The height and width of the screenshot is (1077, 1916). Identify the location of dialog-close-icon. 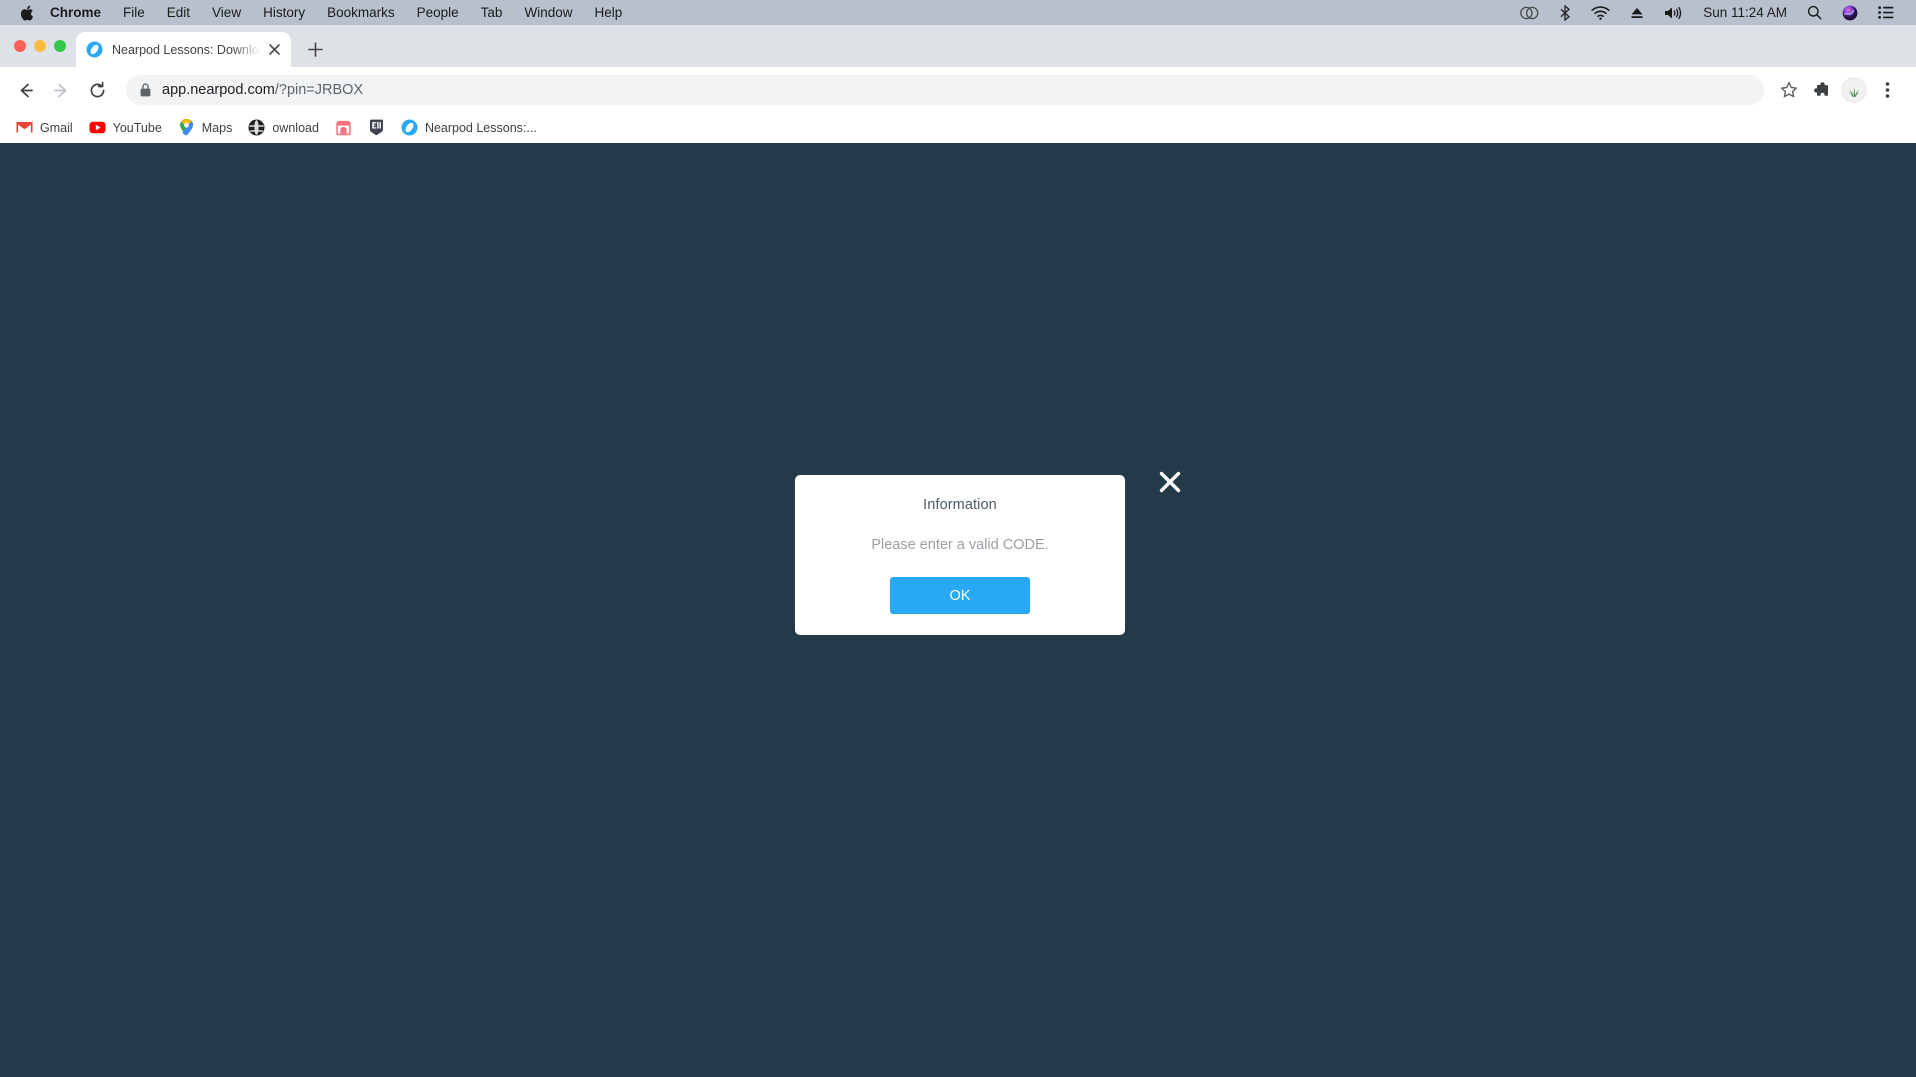
(1170, 482).